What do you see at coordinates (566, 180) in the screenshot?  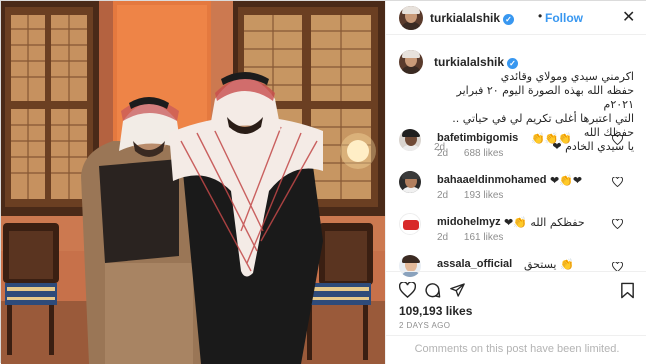 I see `comment-text: ❤👏❤` at bounding box center [566, 180].